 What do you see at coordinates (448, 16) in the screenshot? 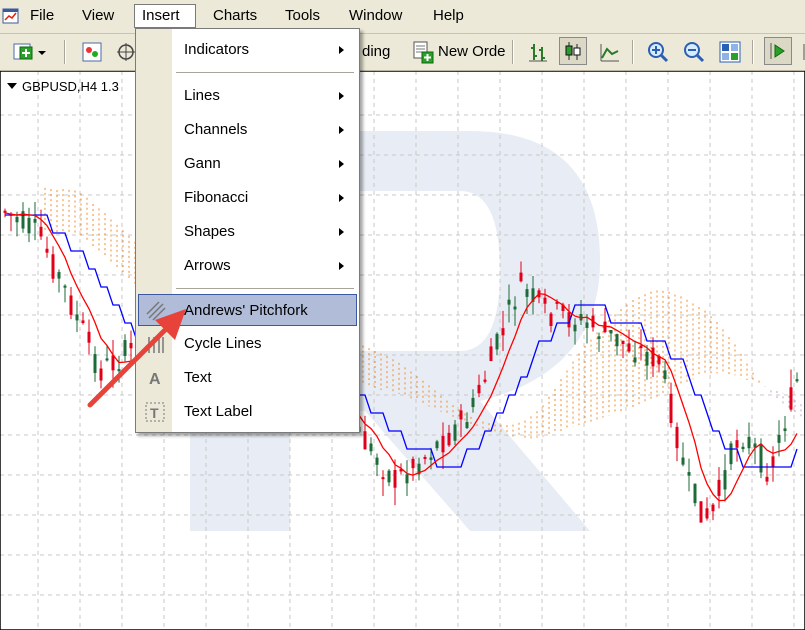
I see `menu-help: Help` at bounding box center [448, 16].